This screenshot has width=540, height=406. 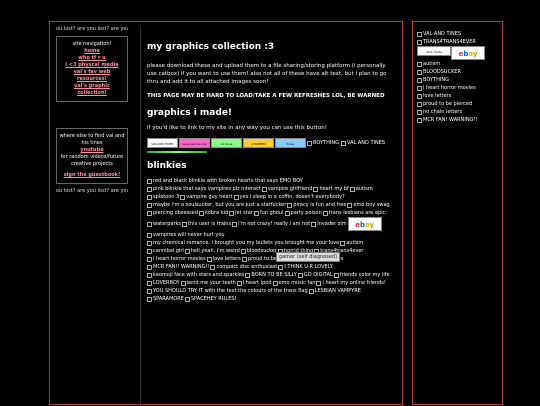 What do you see at coordinates (364, 189) in the screenshot?
I see `blinkie-alt-text: autism` at bounding box center [364, 189].